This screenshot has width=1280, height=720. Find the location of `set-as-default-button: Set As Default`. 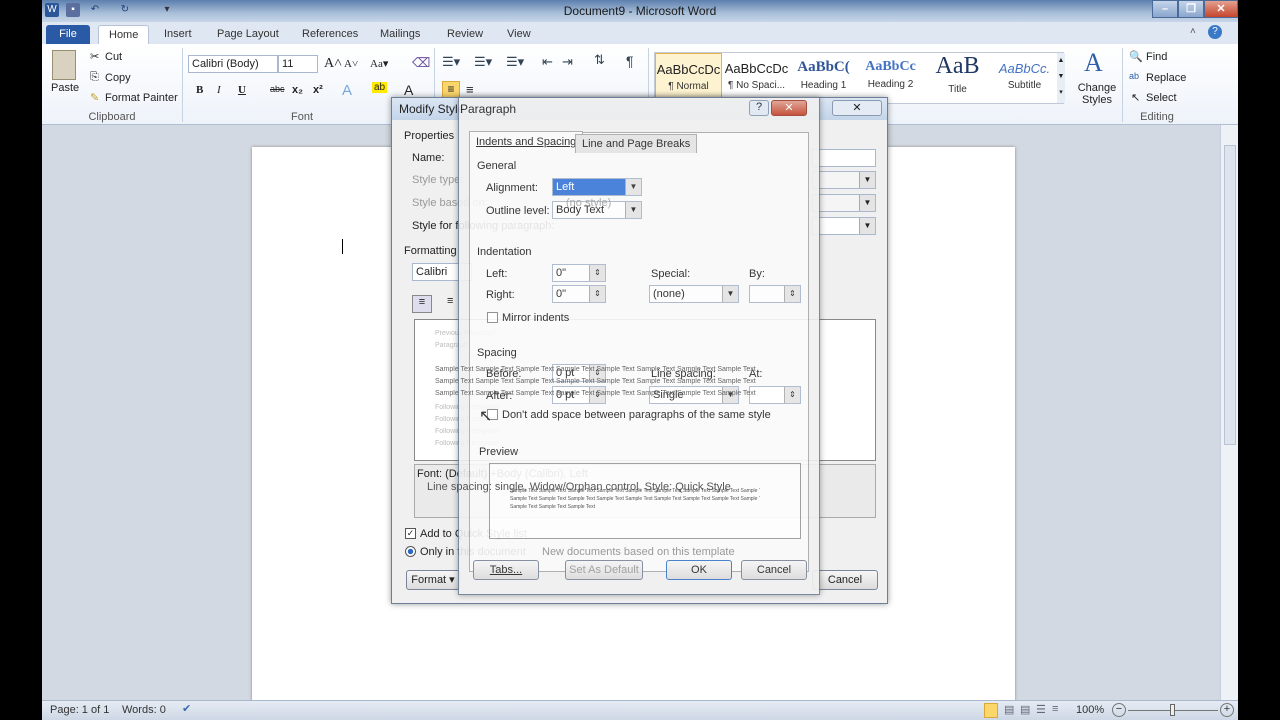

set-as-default-button: Set As Default is located at coordinates (604, 570).